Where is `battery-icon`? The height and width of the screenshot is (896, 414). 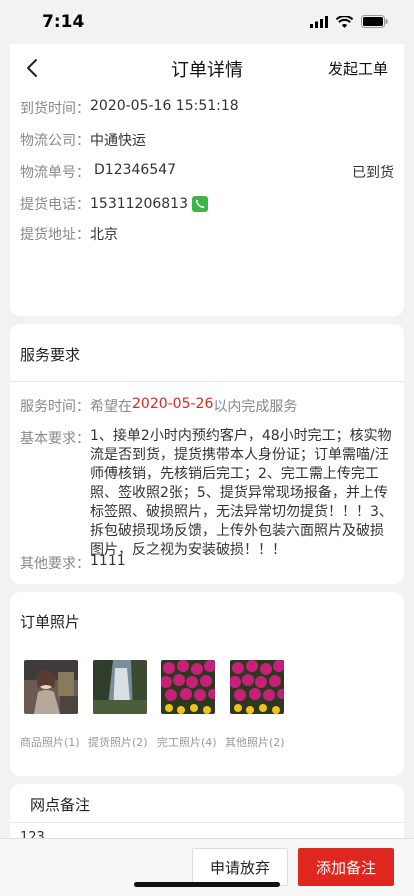
battery-icon is located at coordinates (374, 21).